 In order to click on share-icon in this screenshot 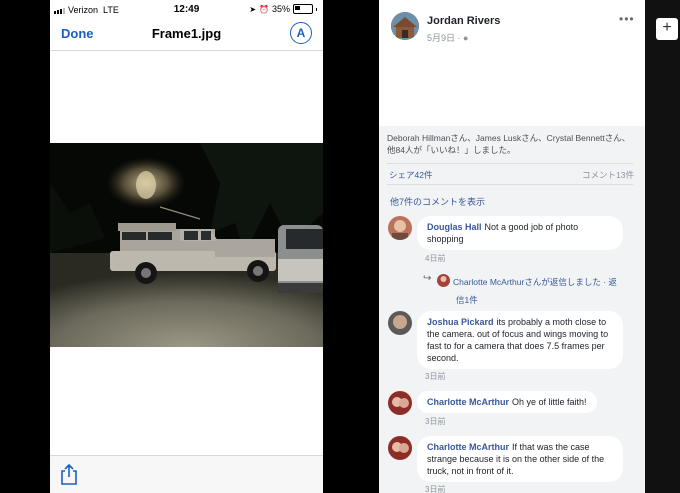, I will do `click(69, 474)`.